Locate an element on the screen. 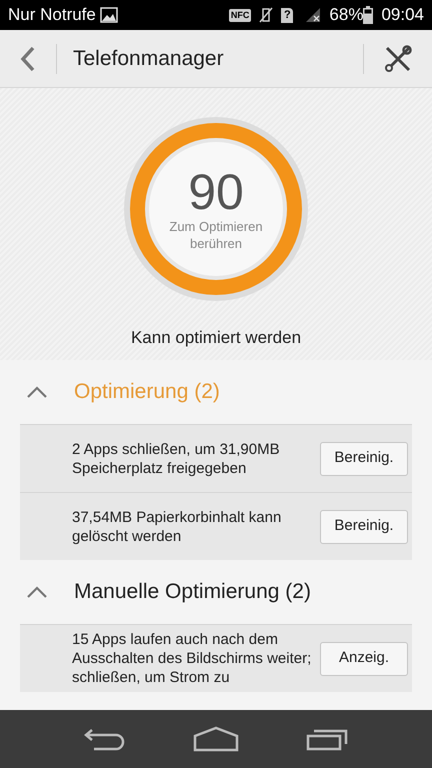 This screenshot has height=768, width=432. home-icon is located at coordinates (215, 739).